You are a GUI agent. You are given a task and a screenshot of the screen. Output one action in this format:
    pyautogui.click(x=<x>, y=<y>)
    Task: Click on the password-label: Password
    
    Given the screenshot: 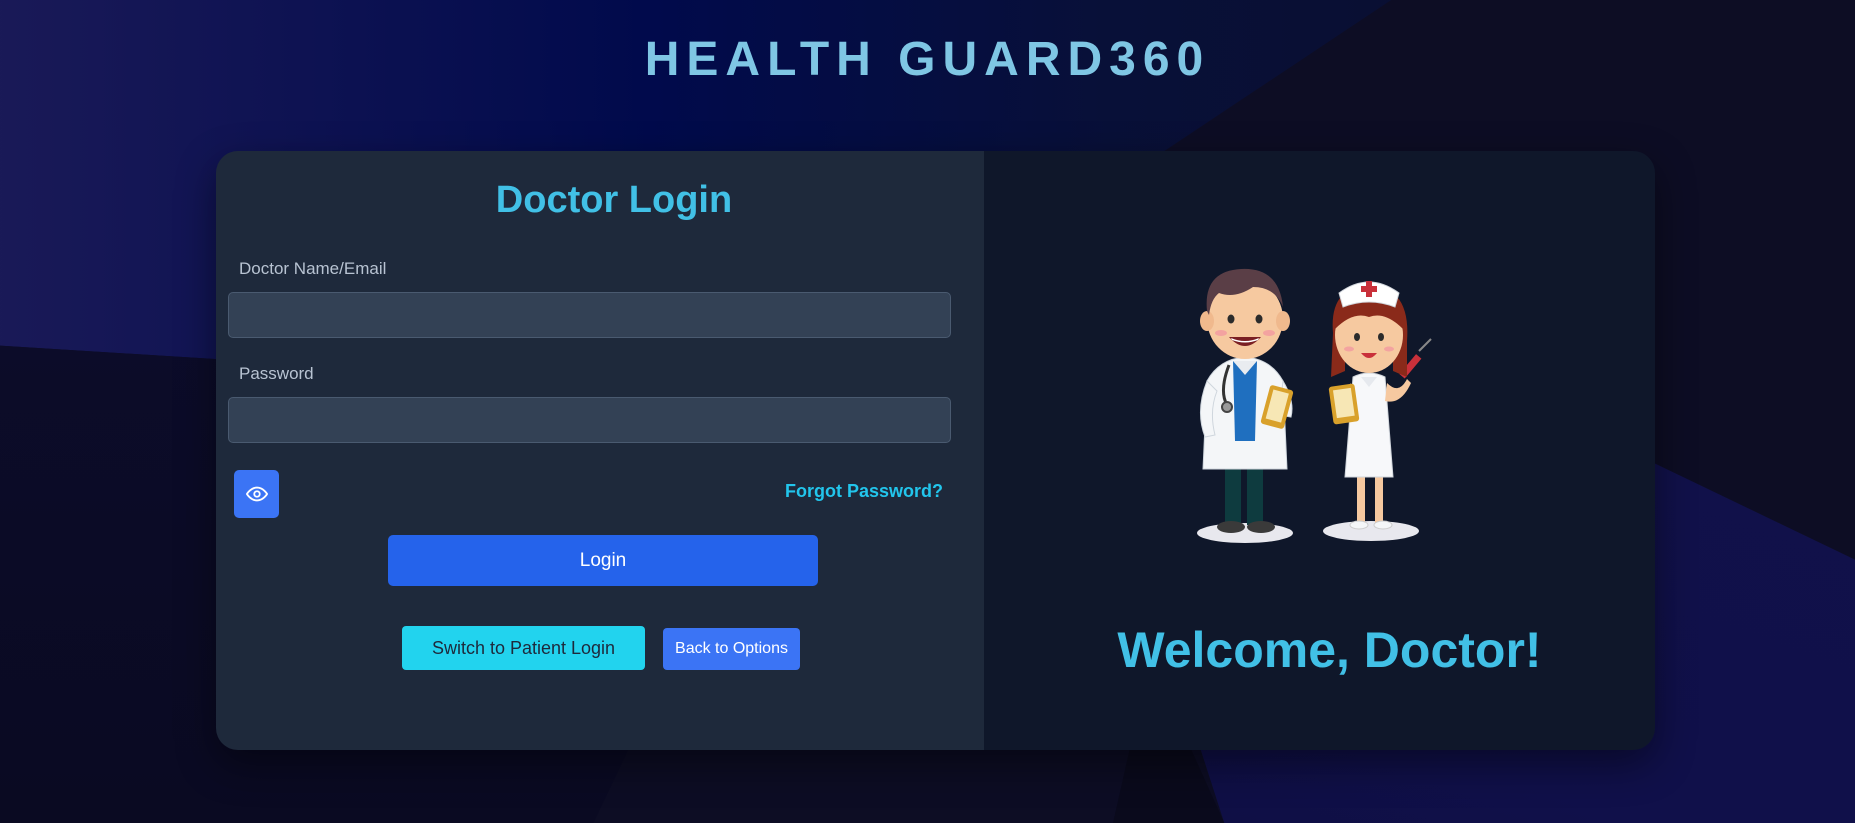 What is the action you would take?
    pyautogui.click(x=276, y=373)
    